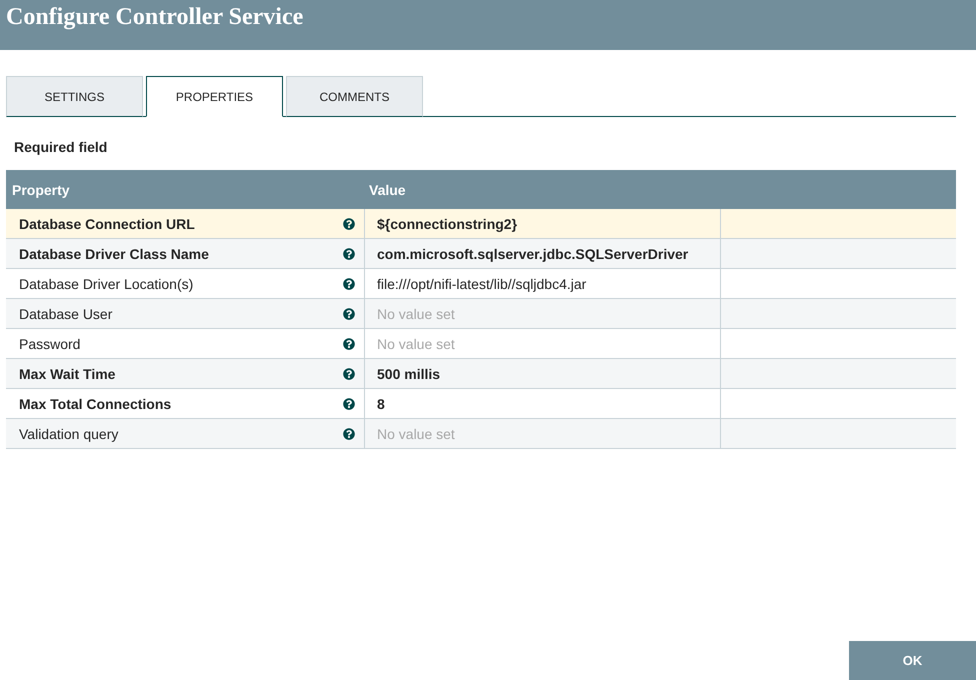  Describe the element at coordinates (49, 344) in the screenshot. I see `property-name: Password` at that location.